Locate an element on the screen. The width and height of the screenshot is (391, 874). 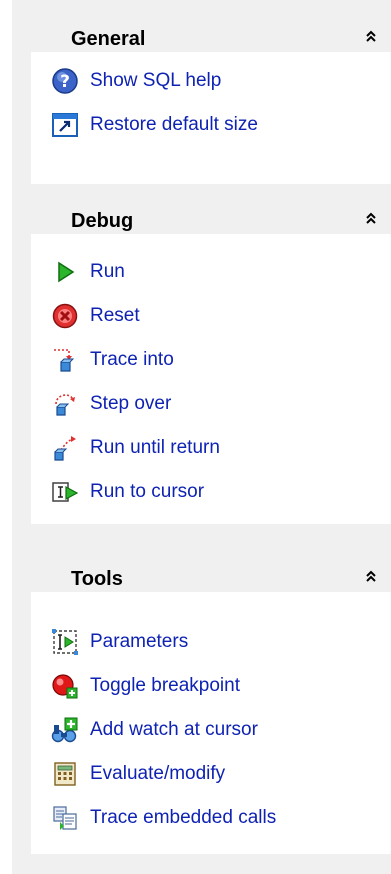
item-label: Run is located at coordinates (107, 271).